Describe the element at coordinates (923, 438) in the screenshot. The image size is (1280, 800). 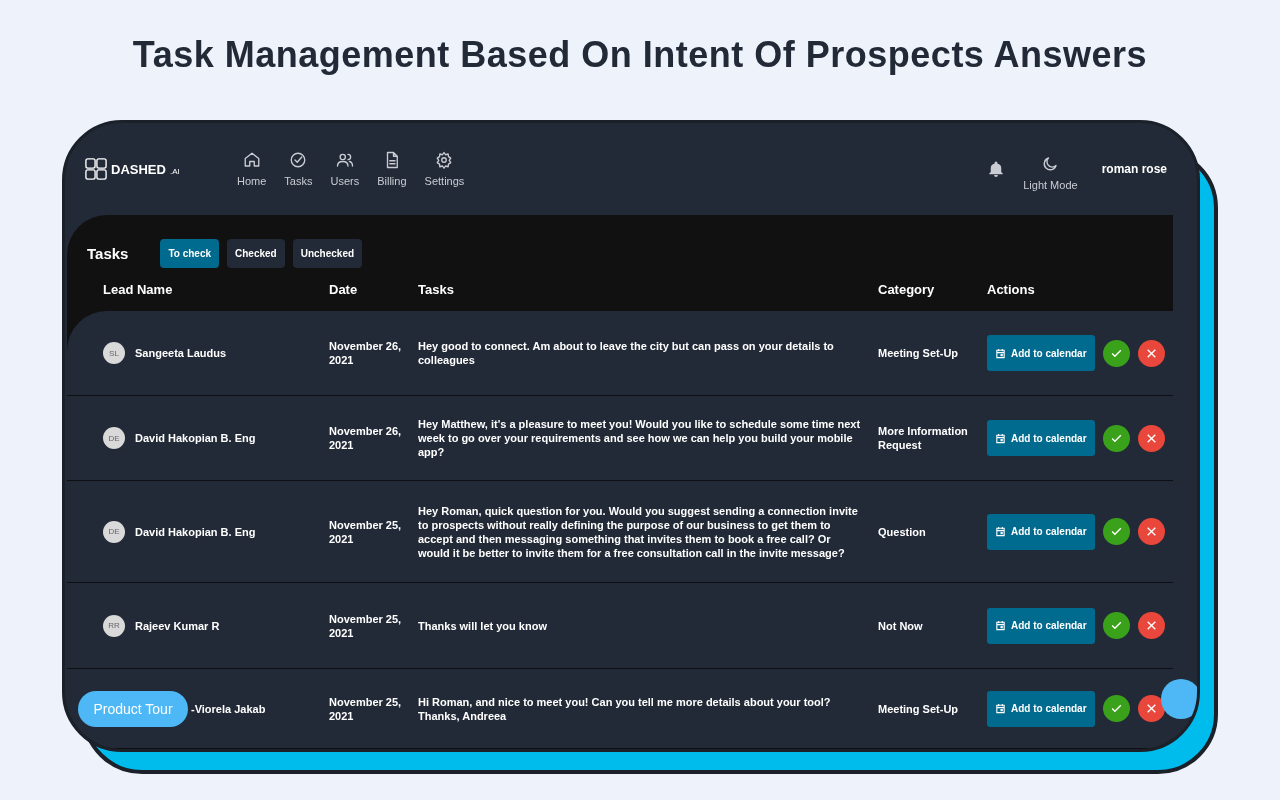
I see `category-text: More Information Request` at that location.